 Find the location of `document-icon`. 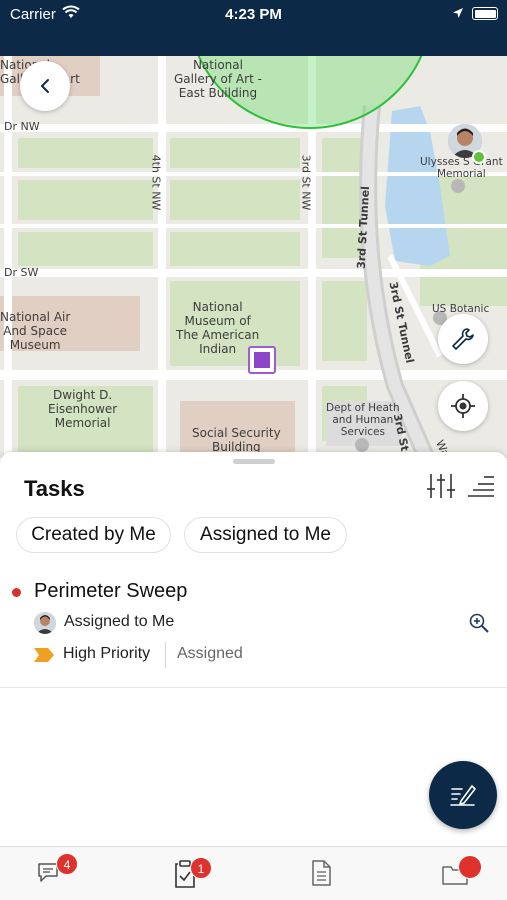

document-icon is located at coordinates (321, 873).